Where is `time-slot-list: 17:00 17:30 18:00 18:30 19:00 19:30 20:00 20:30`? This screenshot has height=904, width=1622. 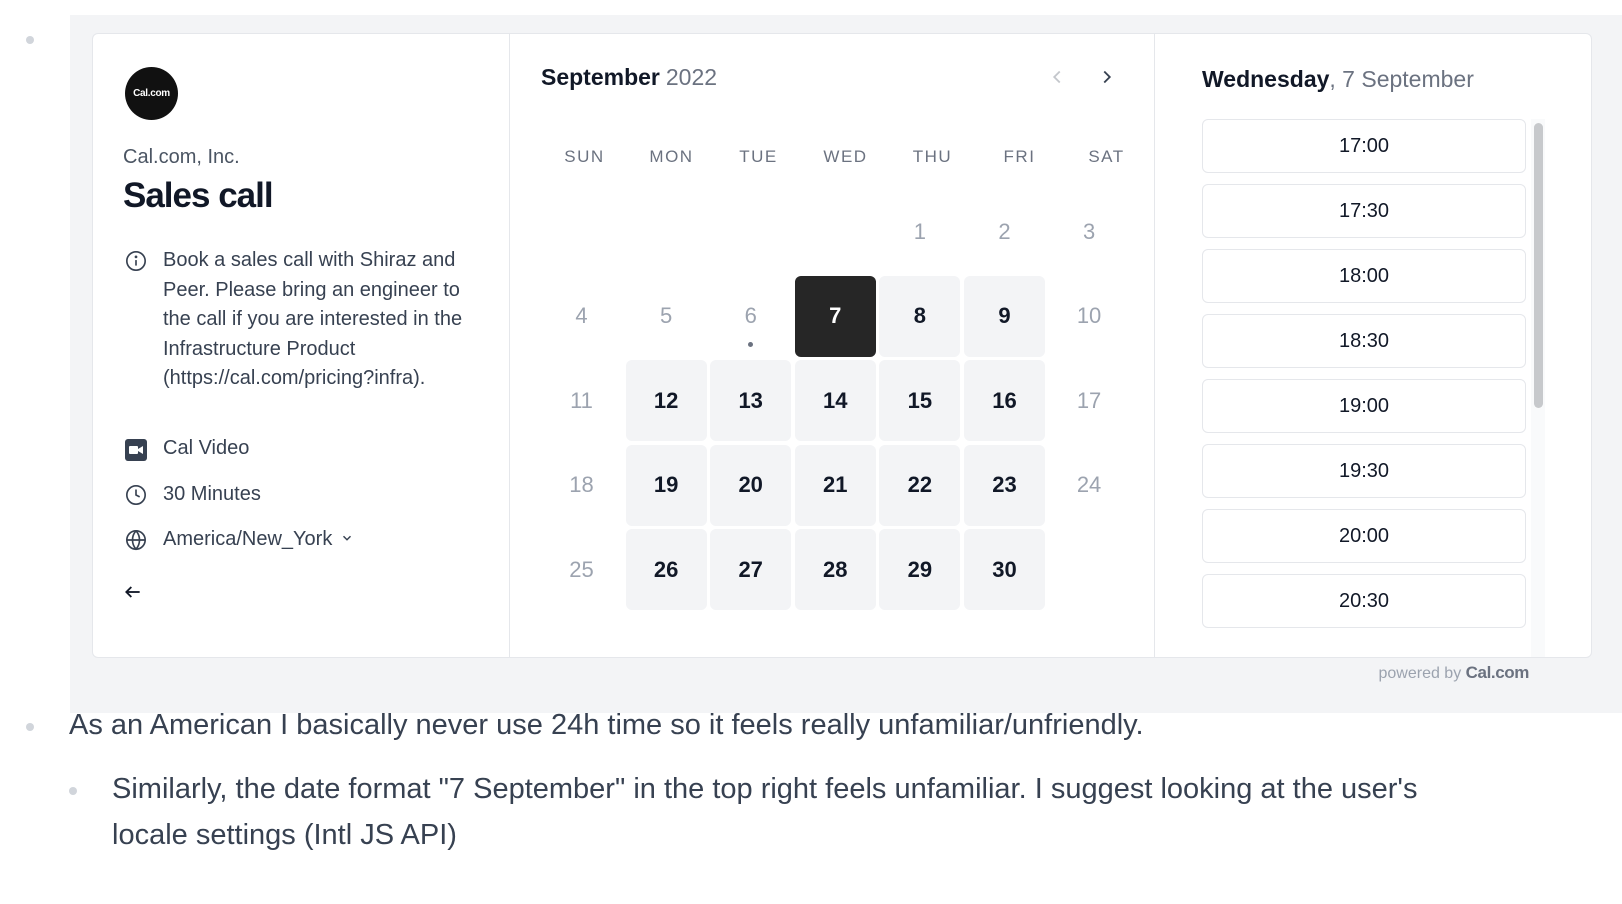 time-slot-list: 17:00 17:30 18:00 18:30 19:00 19:30 20:00 20:30 is located at coordinates (1364, 379).